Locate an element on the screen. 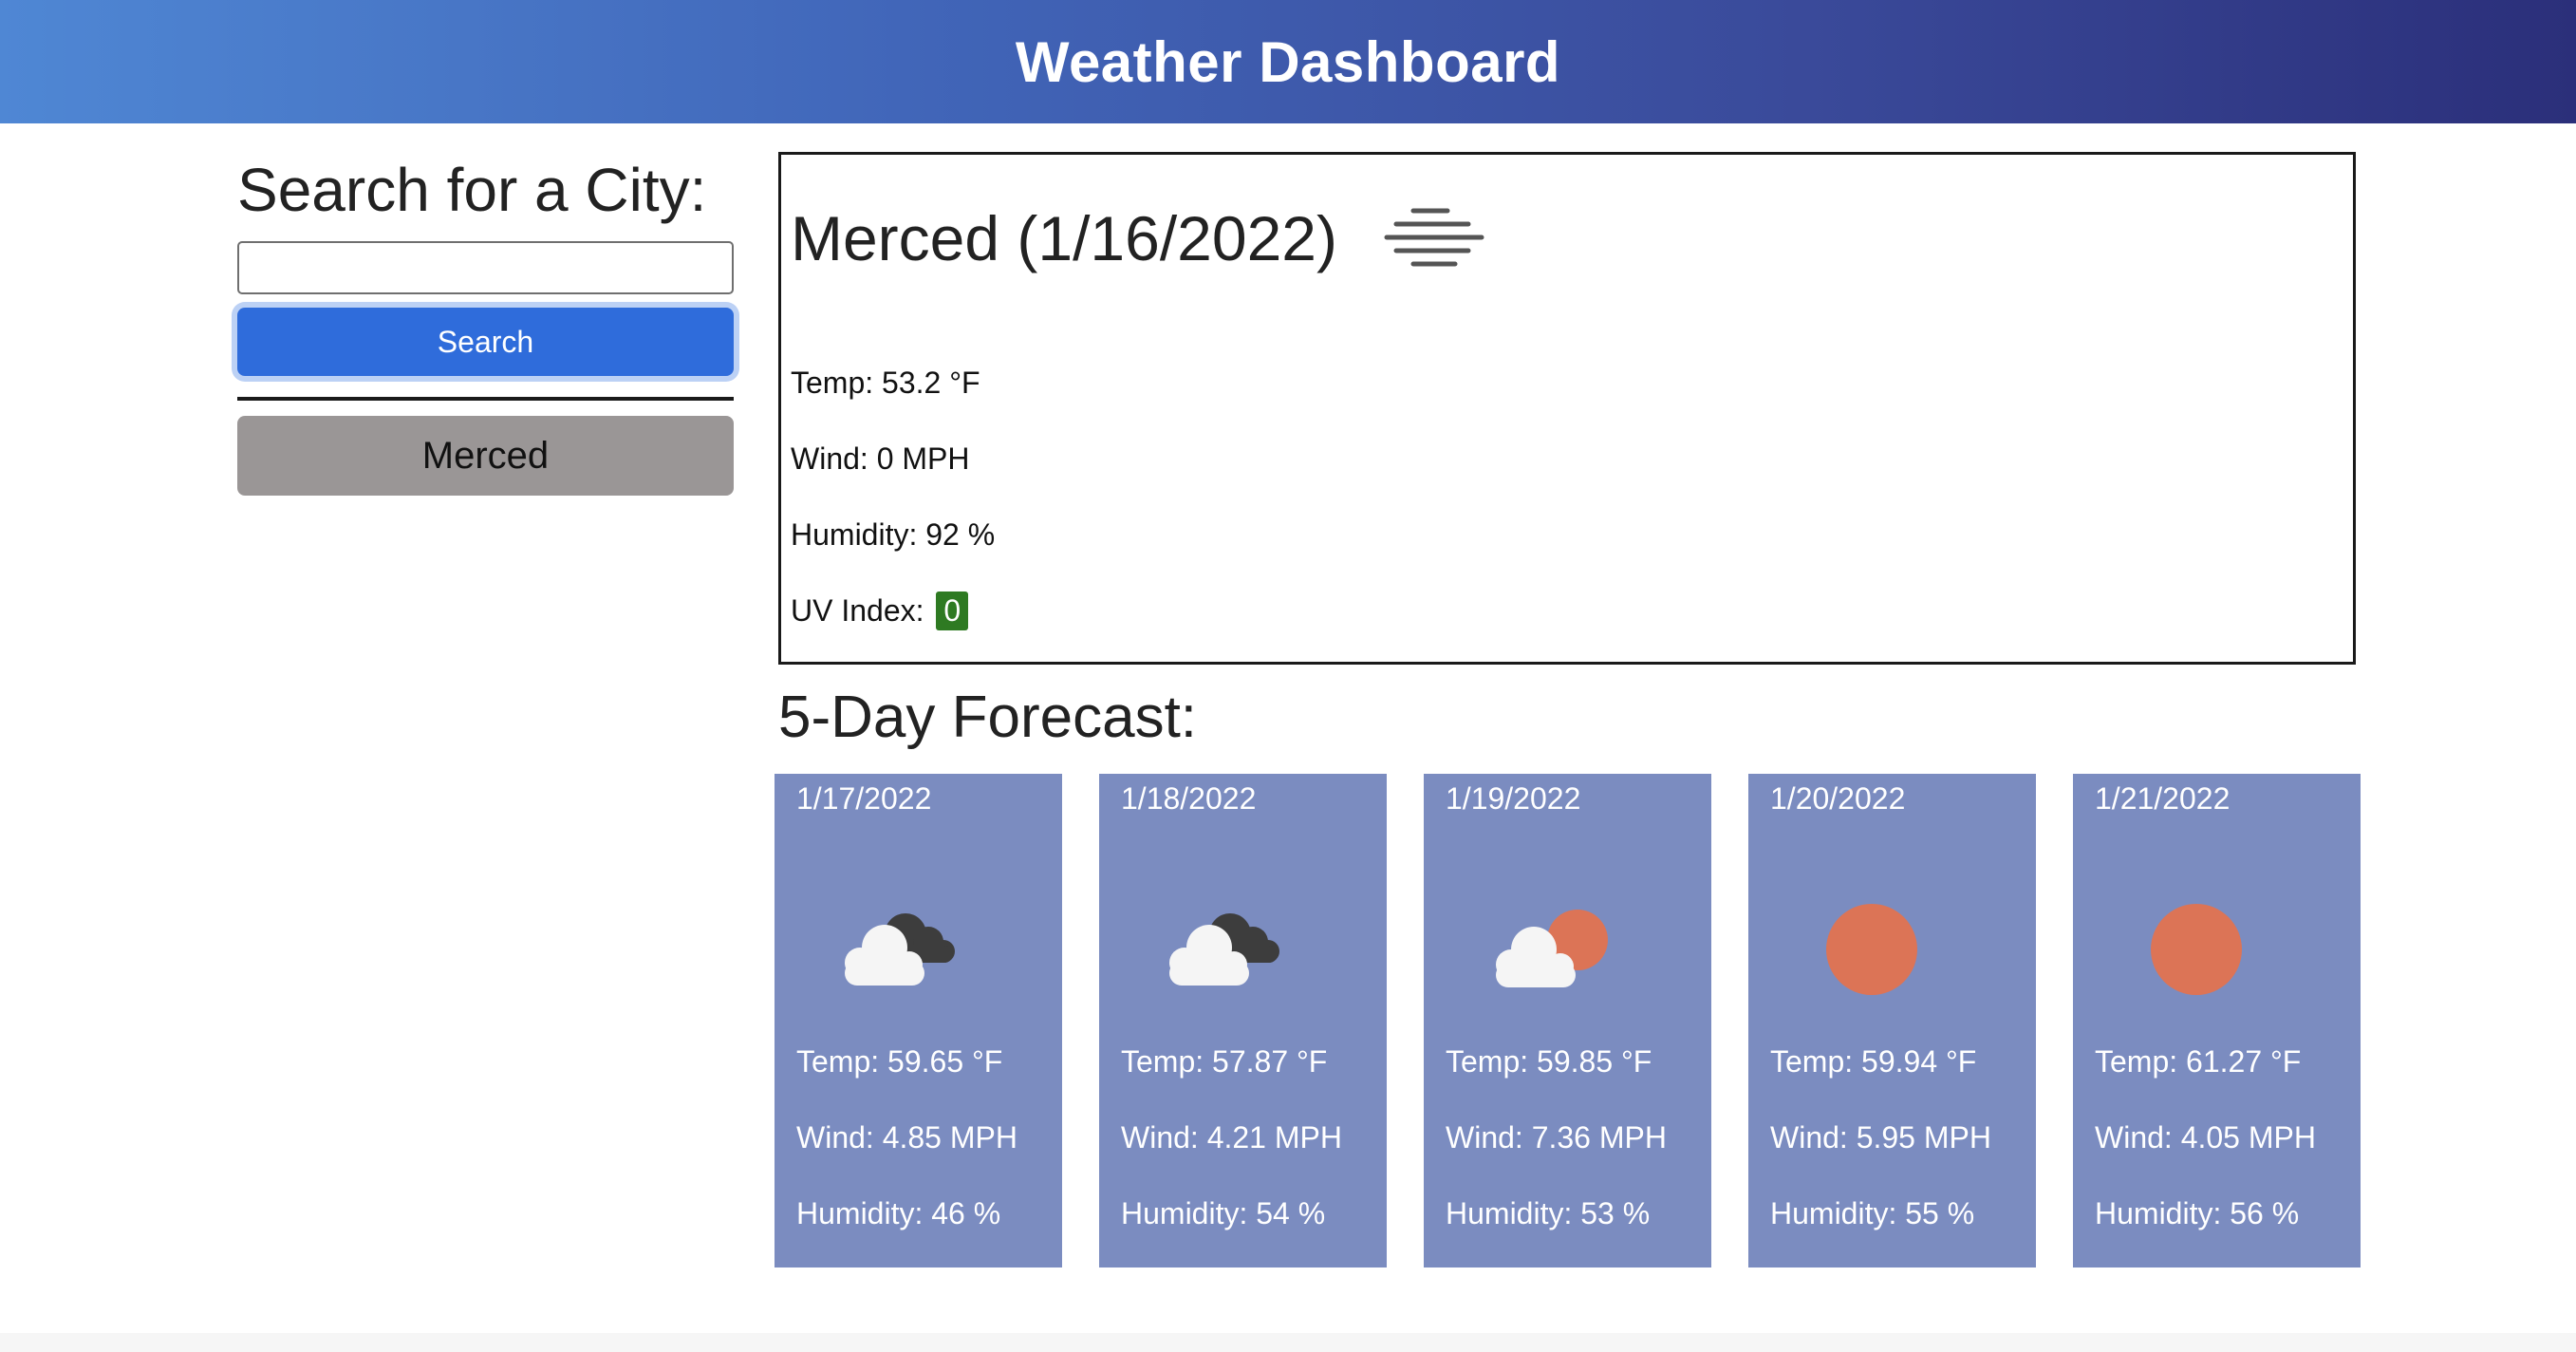  forecast-temp: Temp: 59.85 °F is located at coordinates (1549, 1061).